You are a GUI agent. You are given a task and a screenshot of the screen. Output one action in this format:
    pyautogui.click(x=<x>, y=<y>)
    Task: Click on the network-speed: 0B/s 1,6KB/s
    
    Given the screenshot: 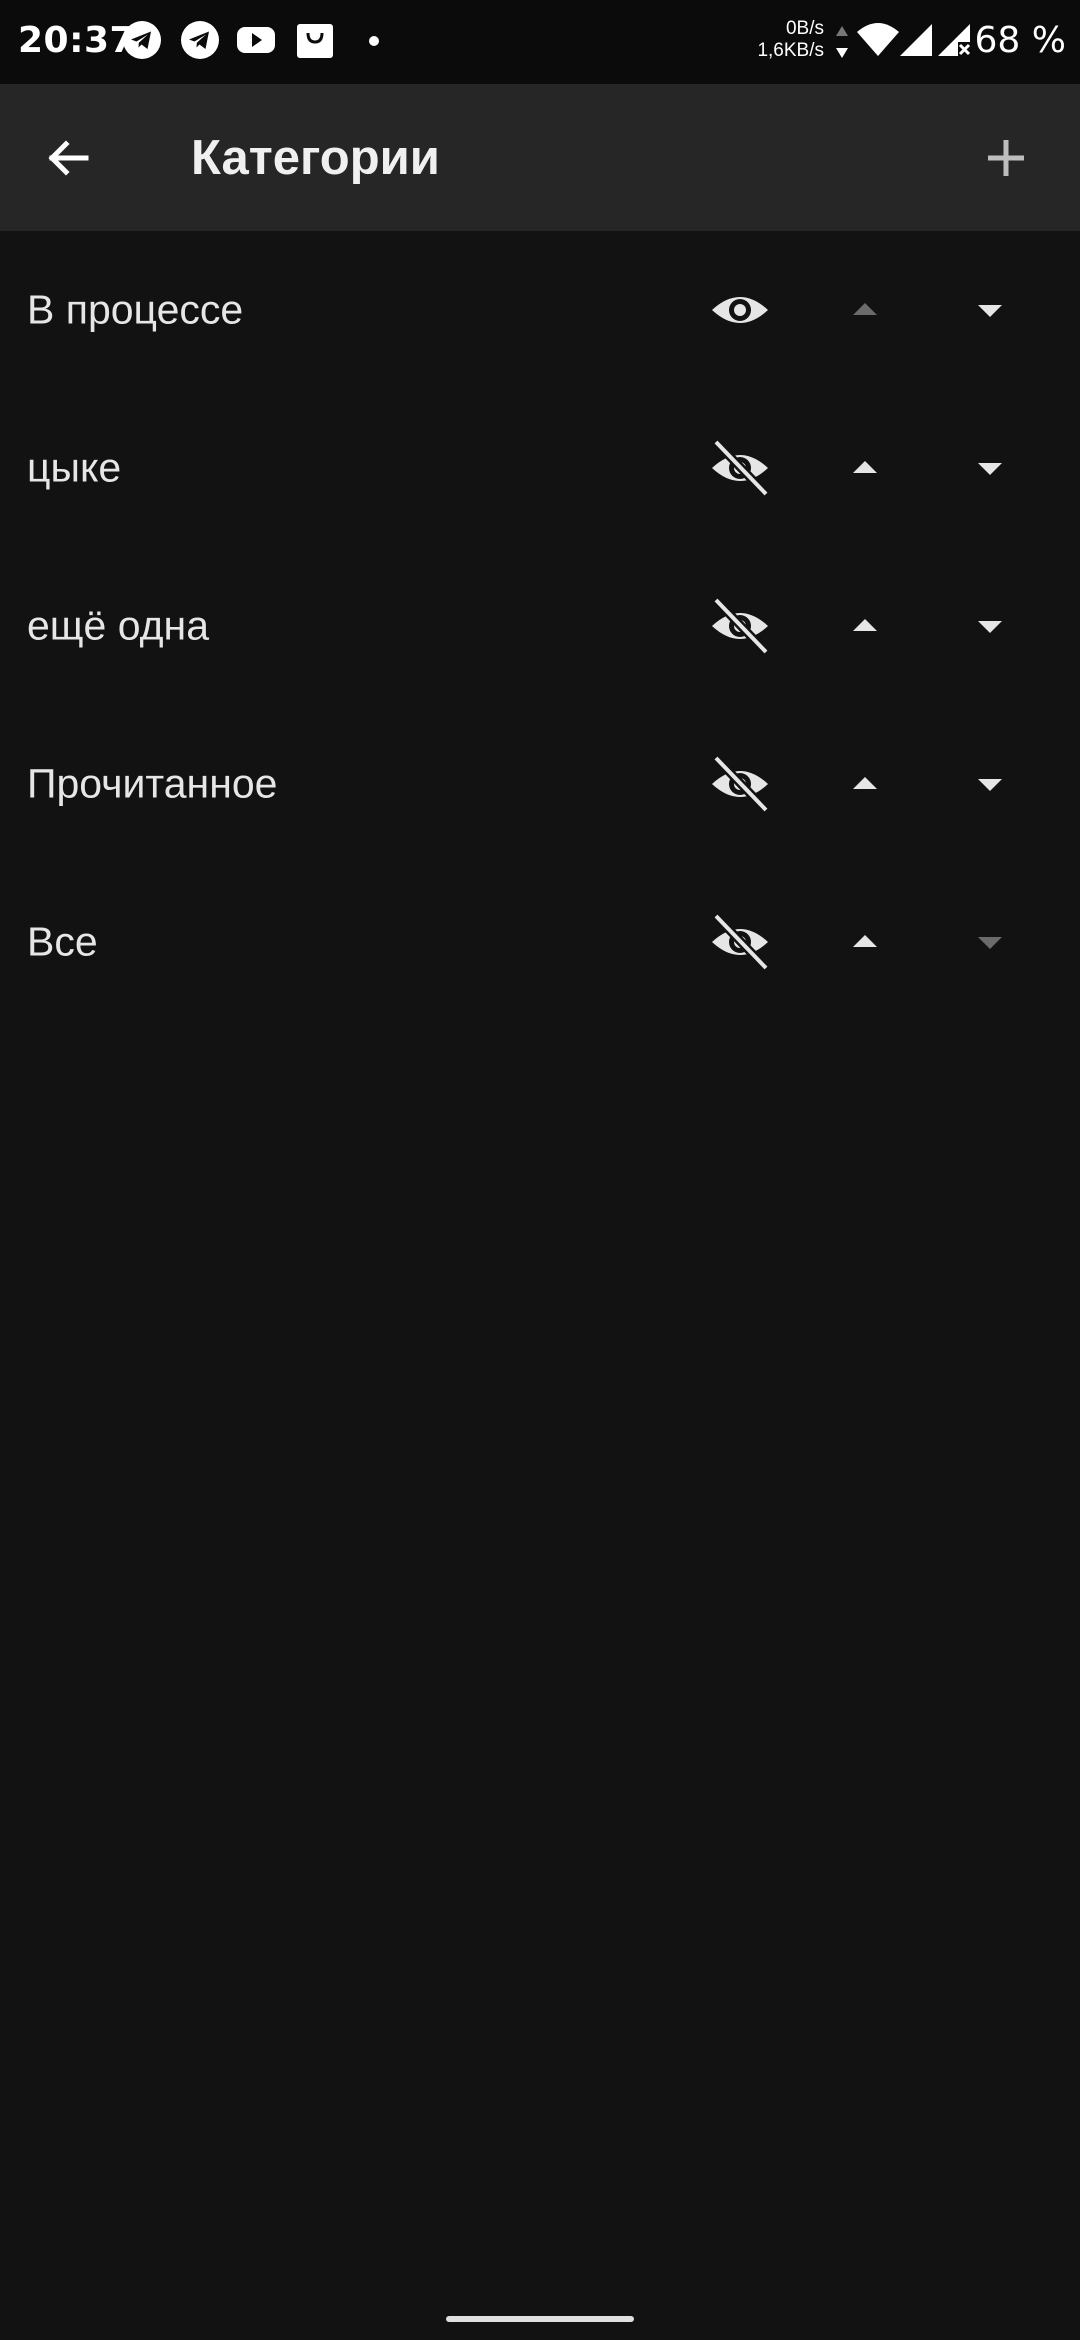 What is the action you would take?
    pyautogui.click(x=790, y=40)
    